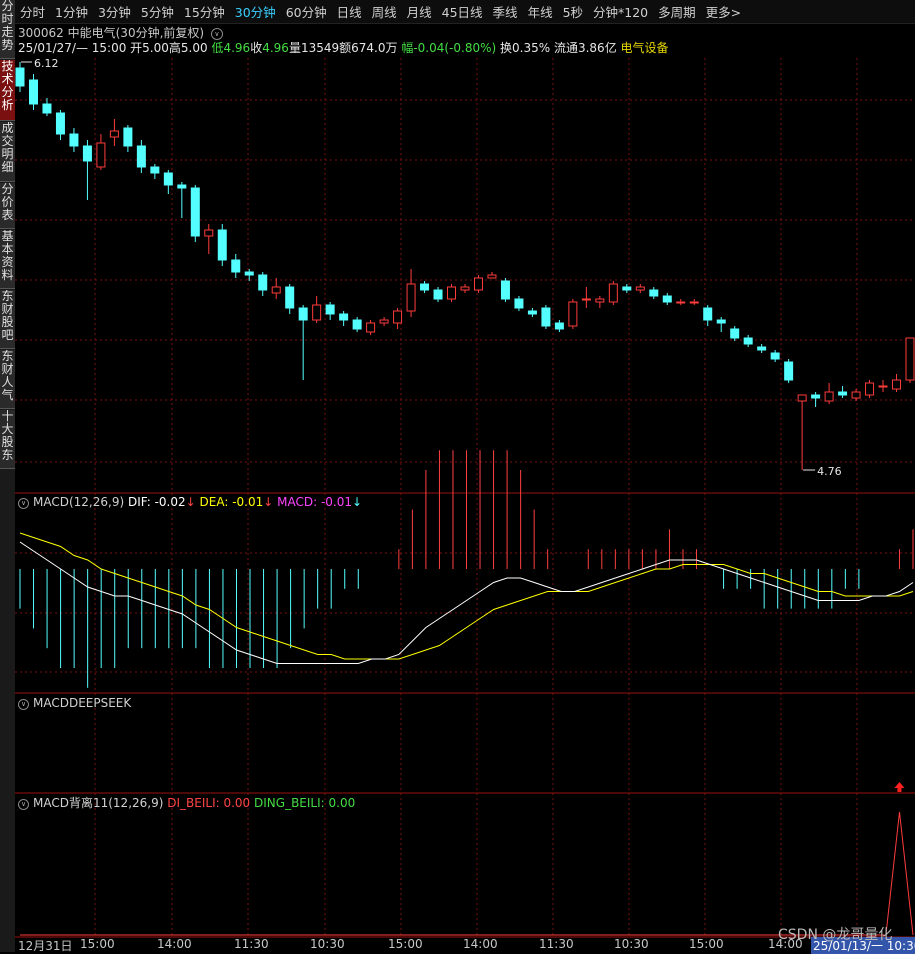 The height and width of the screenshot is (954, 915). Describe the element at coordinates (156, 502) in the screenshot. I see `macd-dif: DIF: -0.02` at that location.